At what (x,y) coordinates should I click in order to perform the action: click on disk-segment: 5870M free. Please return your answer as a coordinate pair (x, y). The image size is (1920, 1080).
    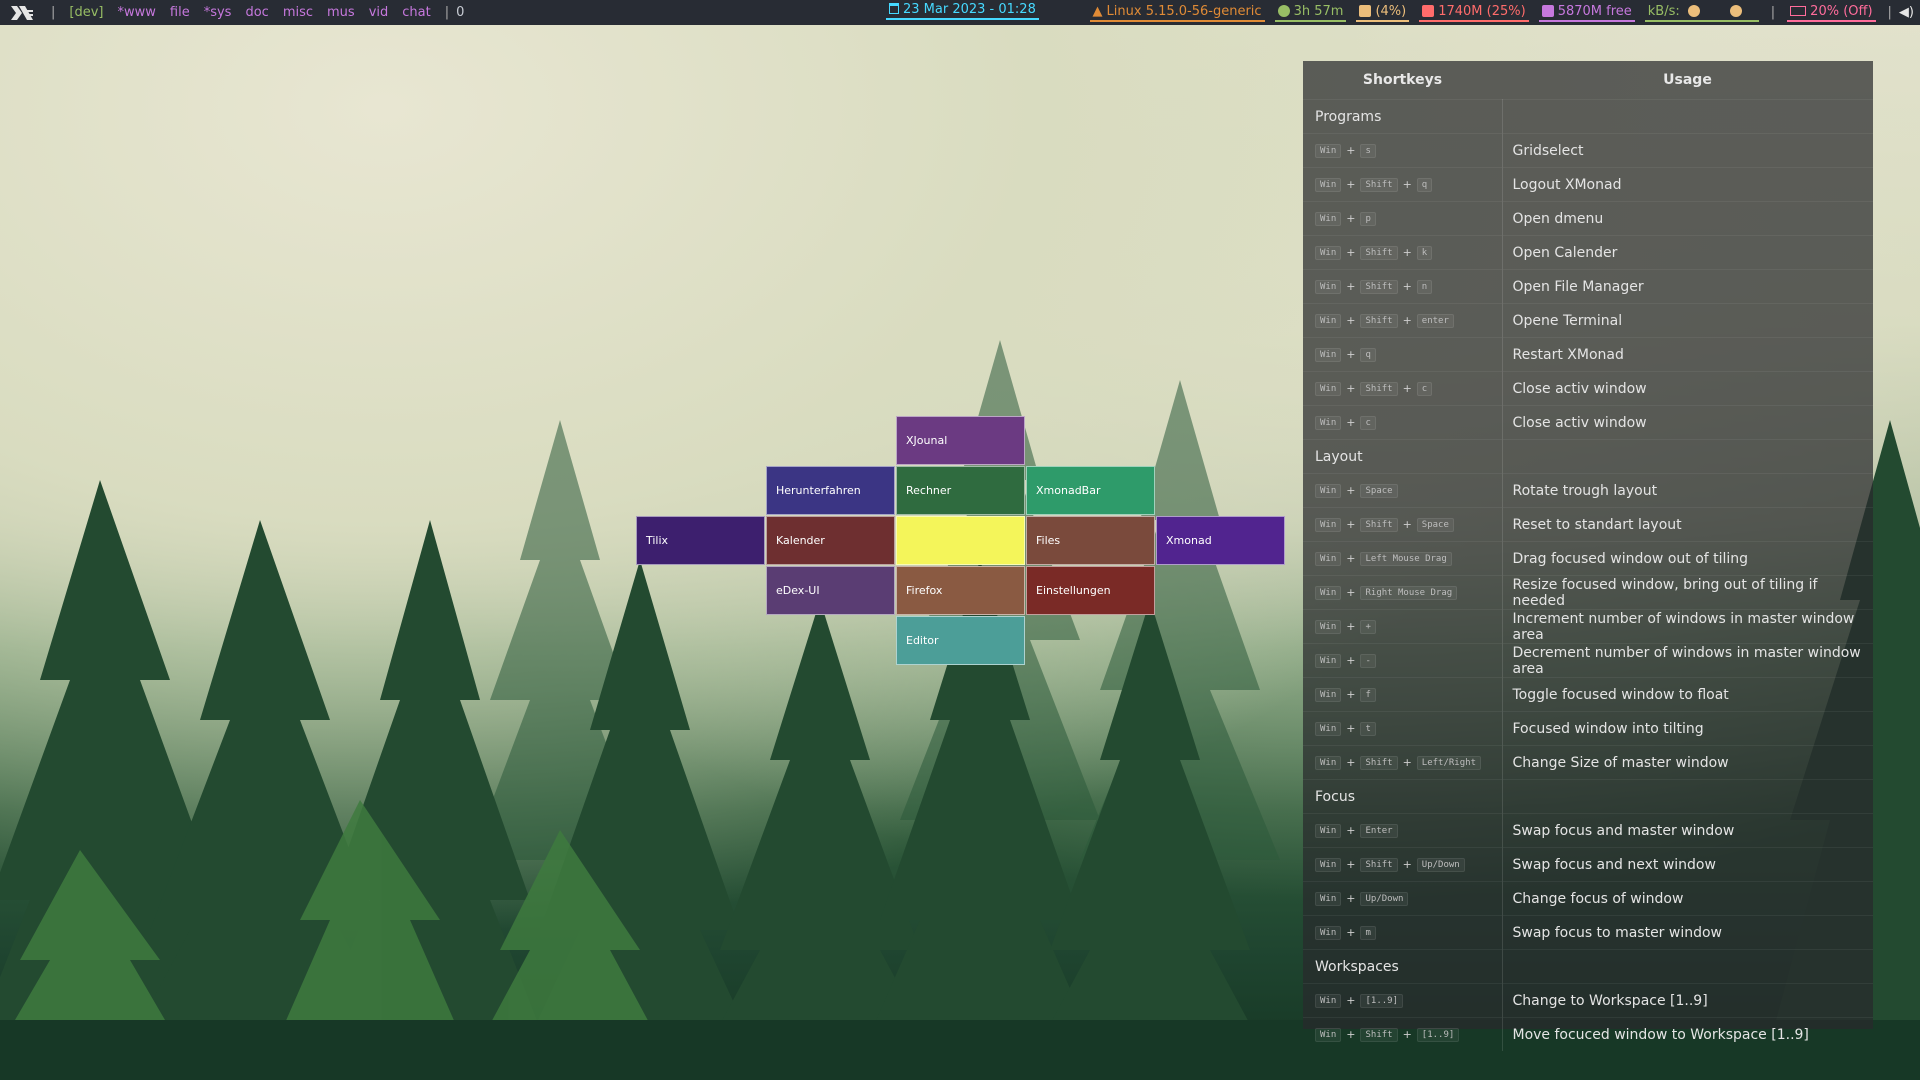
    Looking at the image, I should click on (1586, 12).